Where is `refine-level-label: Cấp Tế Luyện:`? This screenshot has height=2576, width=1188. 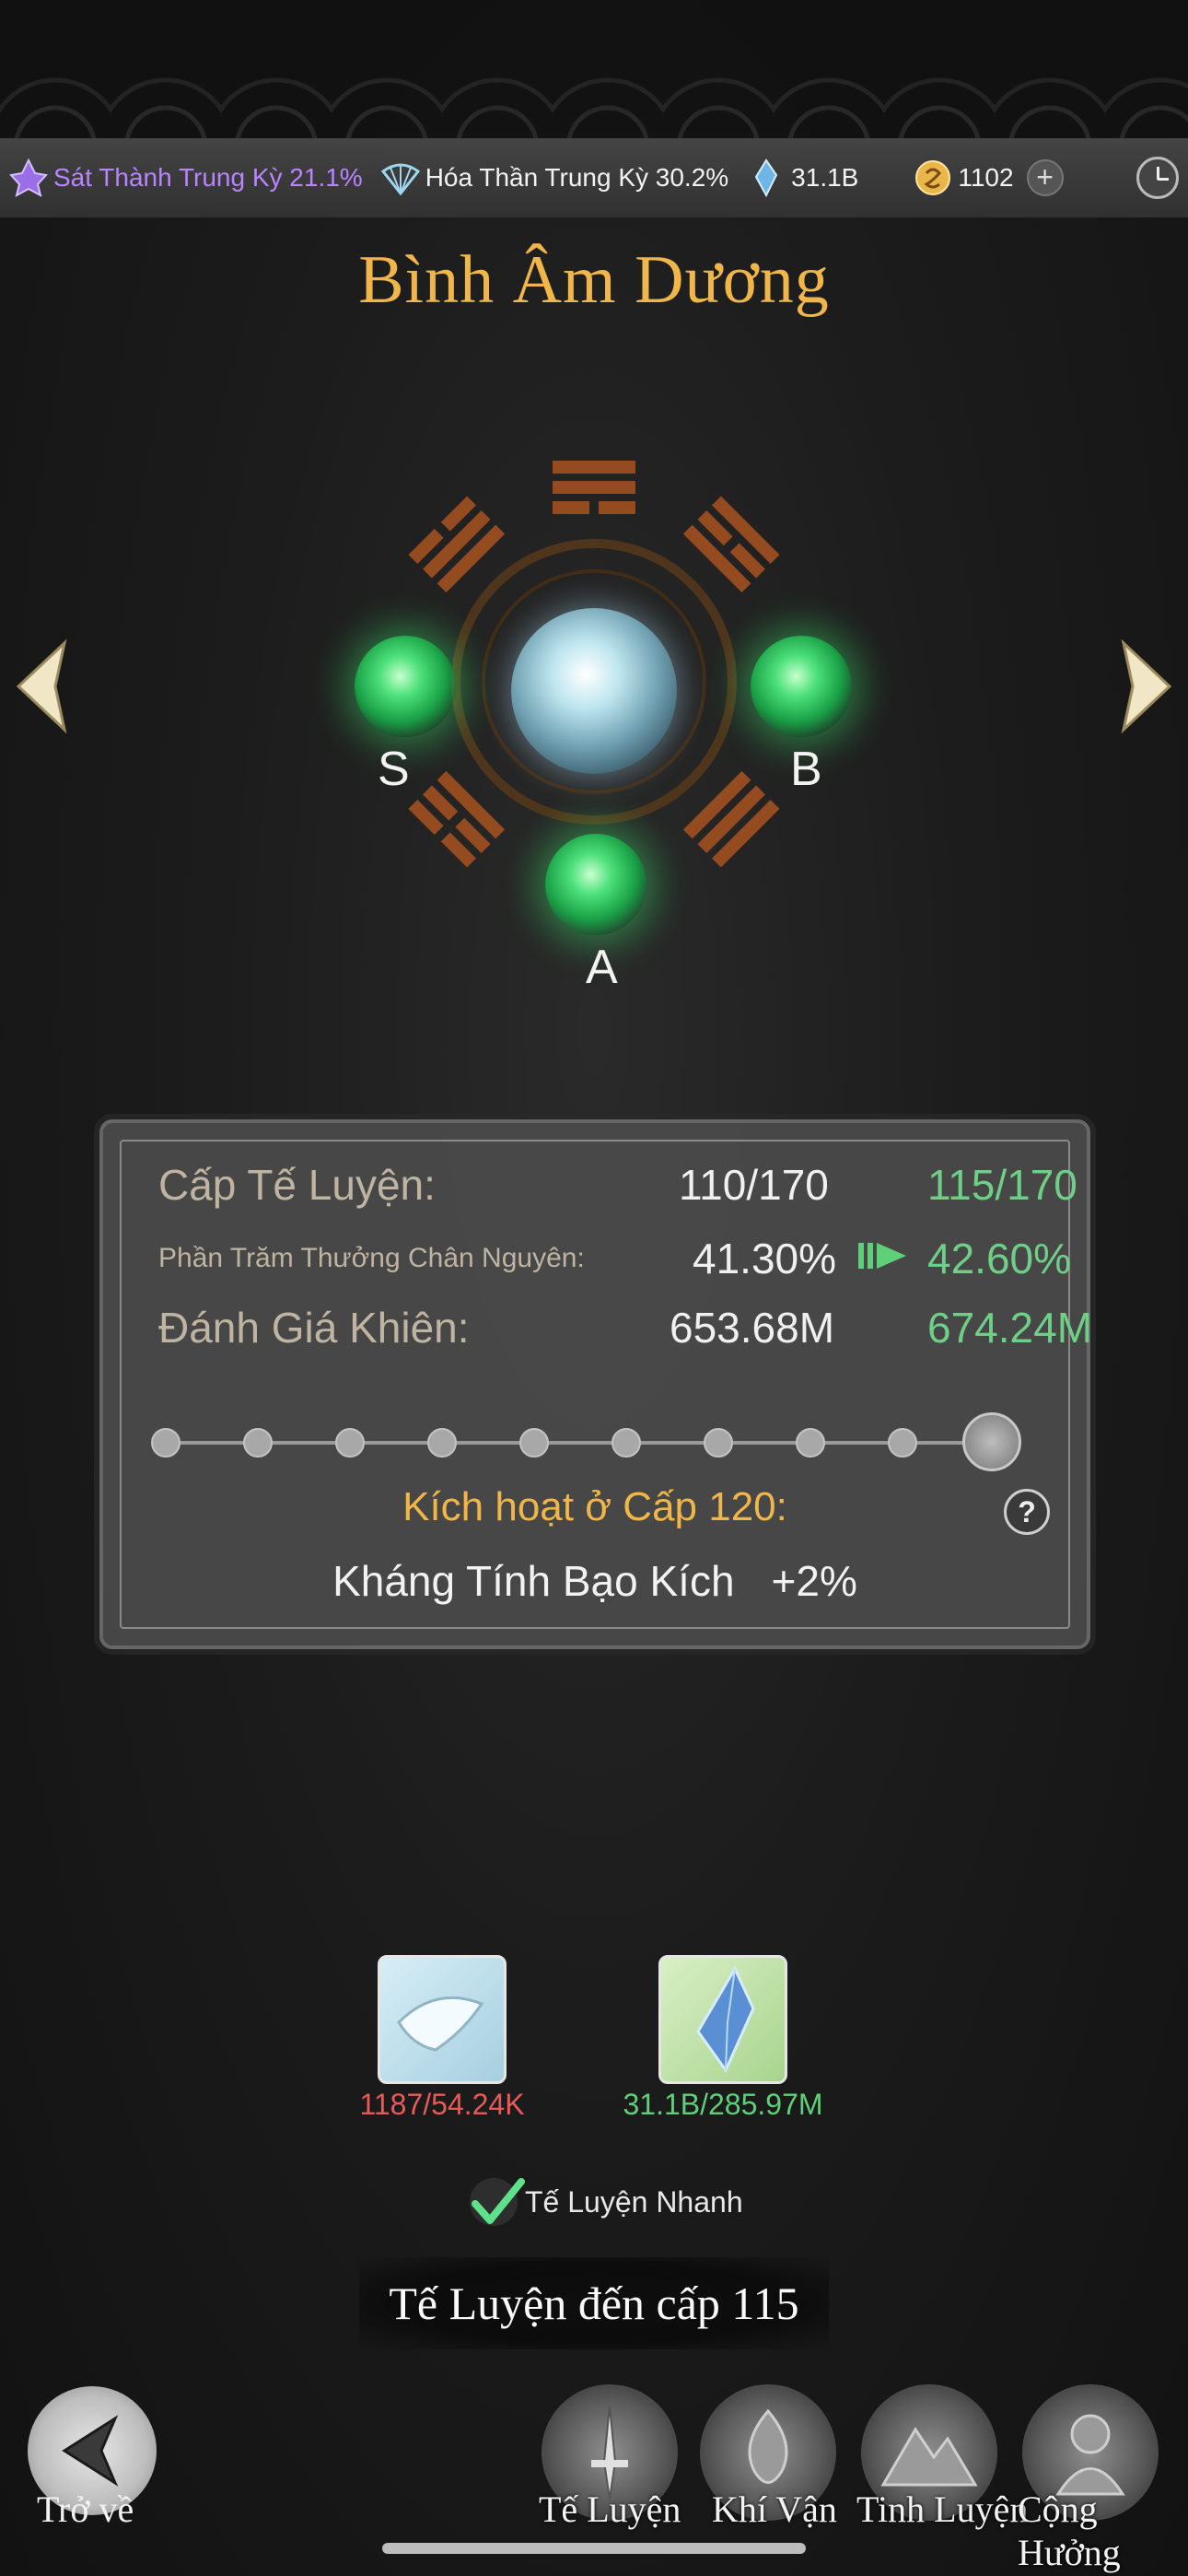
refine-level-label: Cấp Tế Luyện: is located at coordinates (297, 1185).